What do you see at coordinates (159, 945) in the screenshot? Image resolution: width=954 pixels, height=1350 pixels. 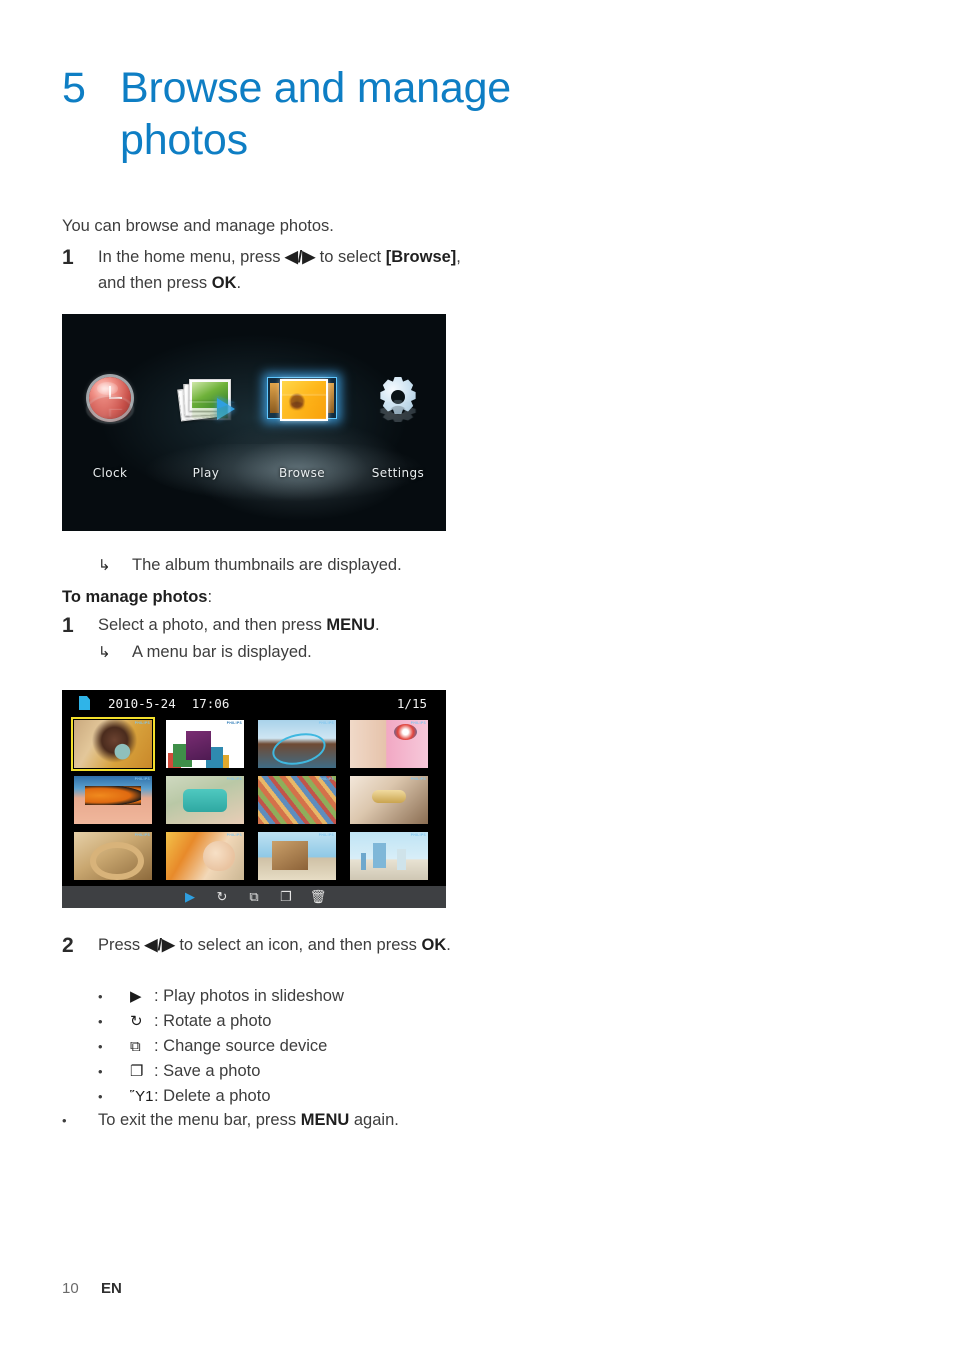 I see `nav-arrows-glyph-2: ◀/▶` at bounding box center [159, 945].